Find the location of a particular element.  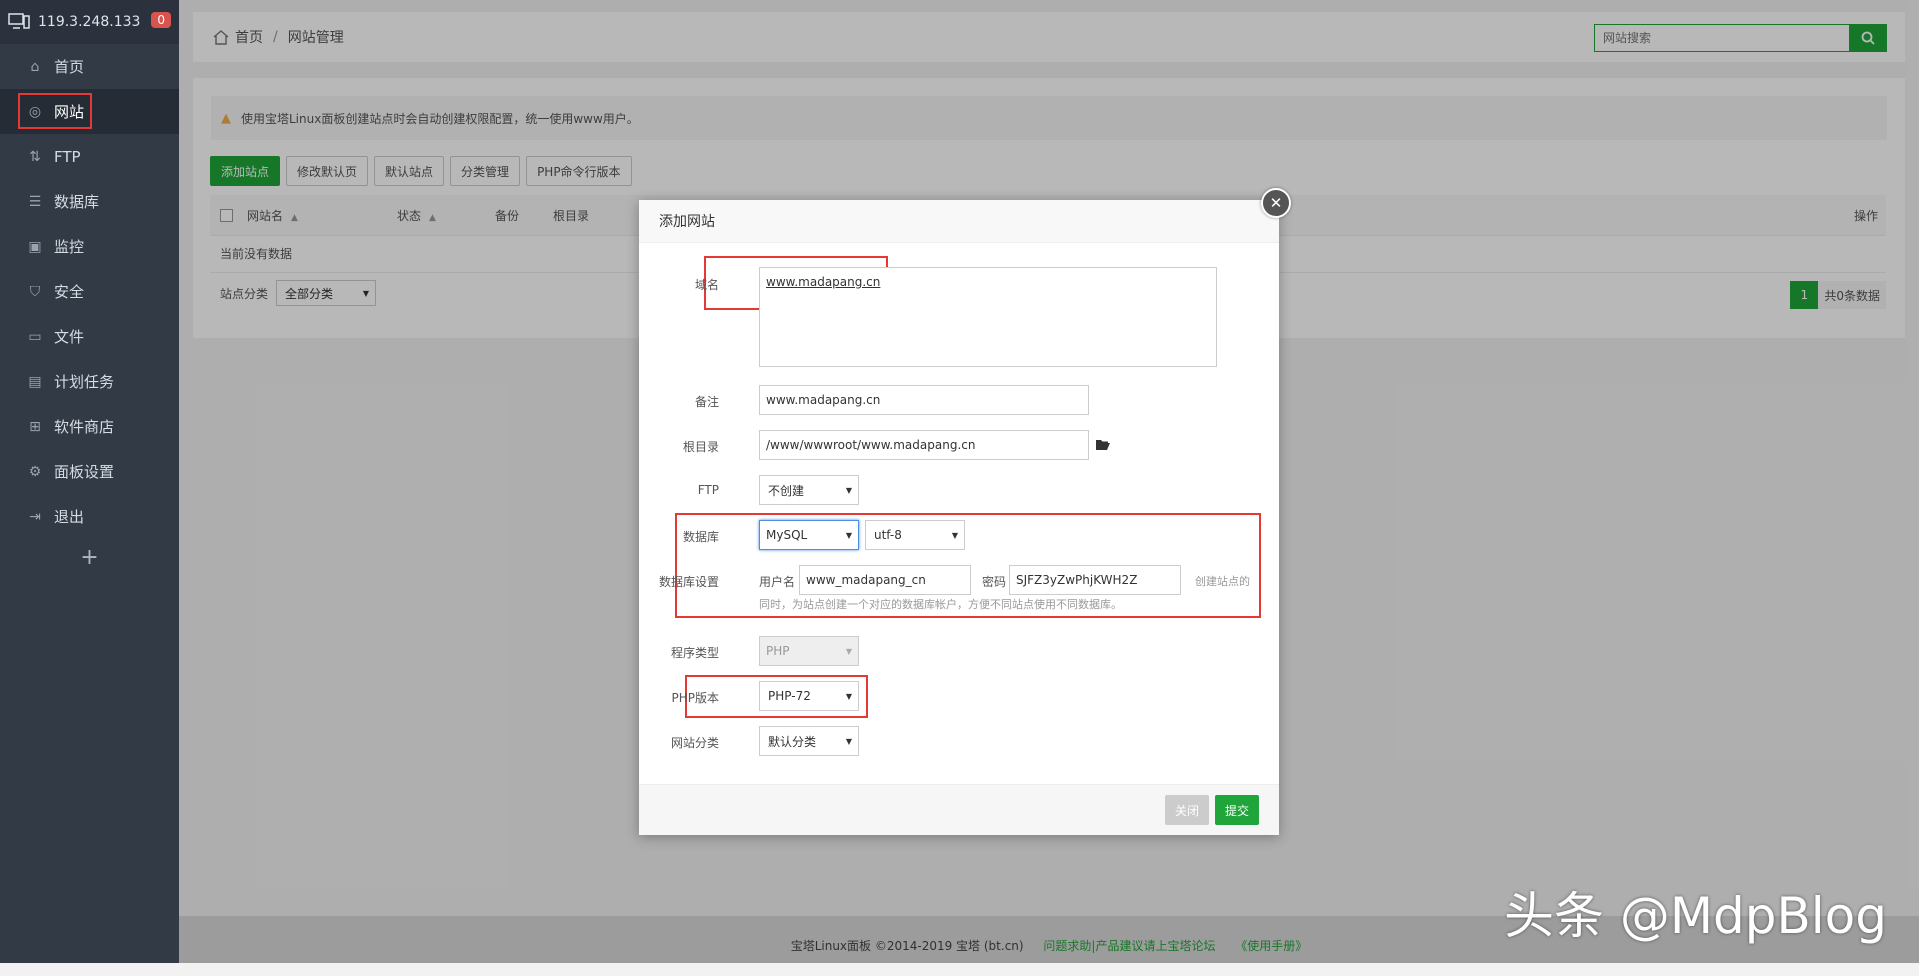

db-password-input: SJFZ3yZwPhjKWH2Z is located at coordinates (1095, 580).